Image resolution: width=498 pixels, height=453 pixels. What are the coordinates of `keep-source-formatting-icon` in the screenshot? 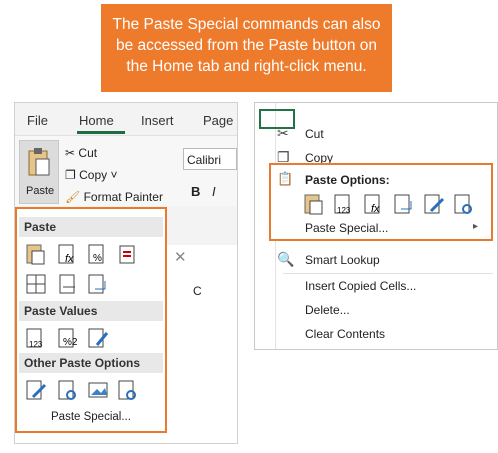 It's located at (128, 254).